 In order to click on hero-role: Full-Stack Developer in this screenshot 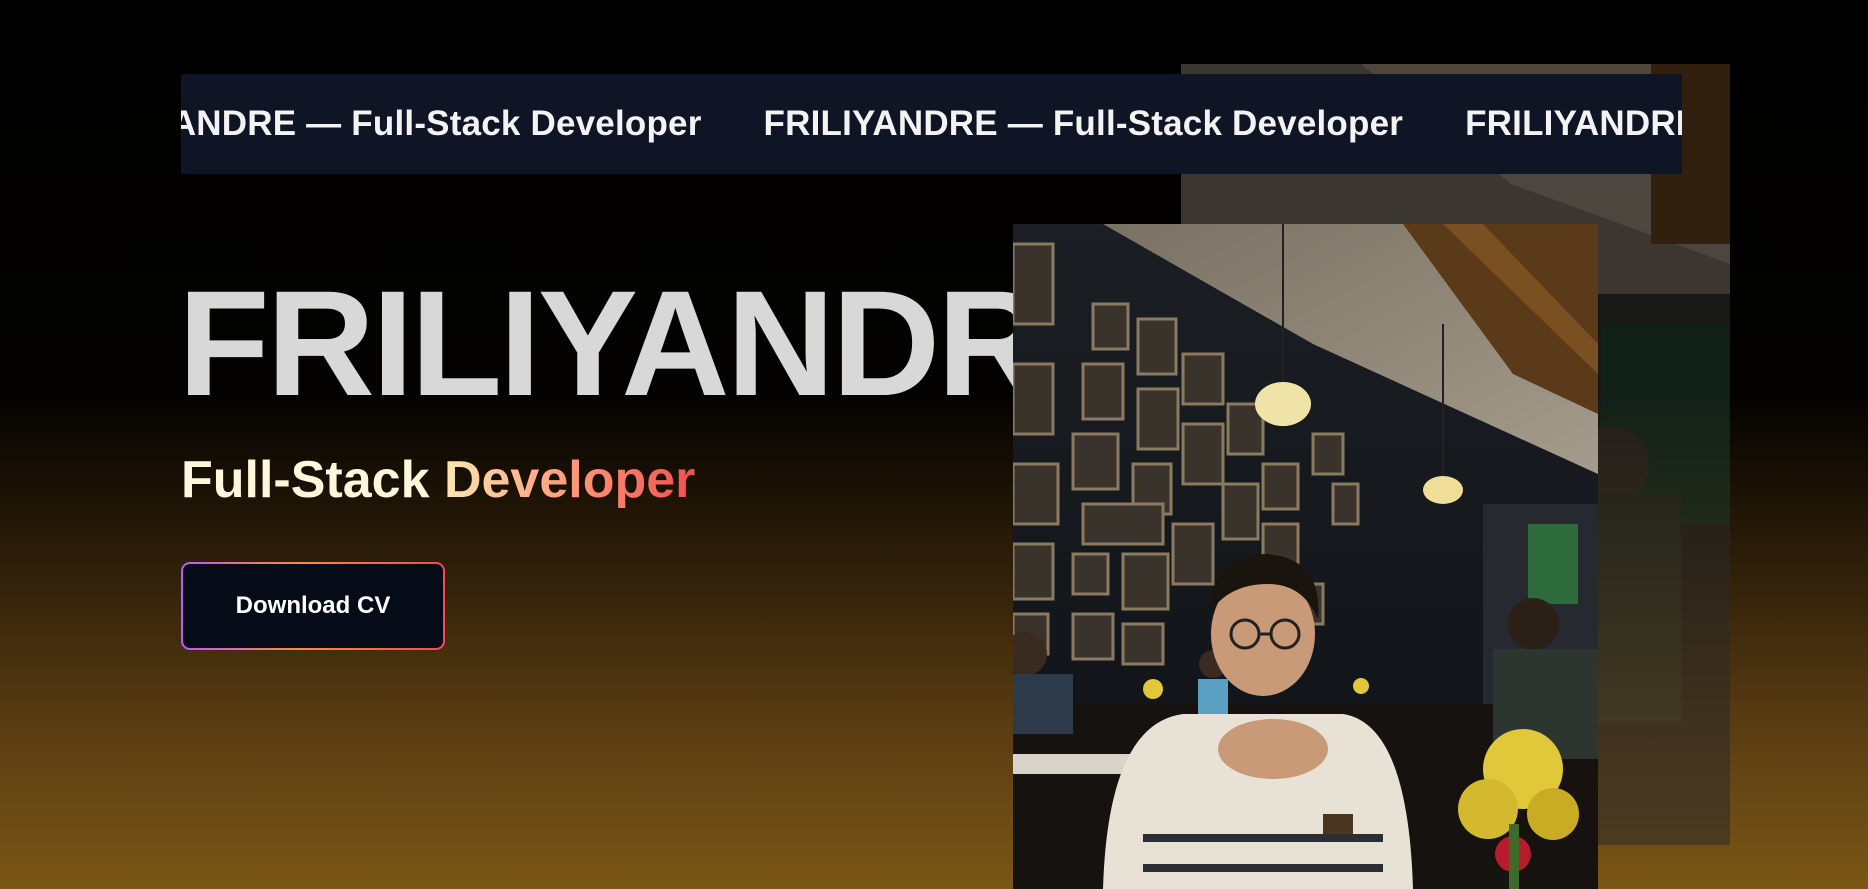, I will do `click(438, 480)`.